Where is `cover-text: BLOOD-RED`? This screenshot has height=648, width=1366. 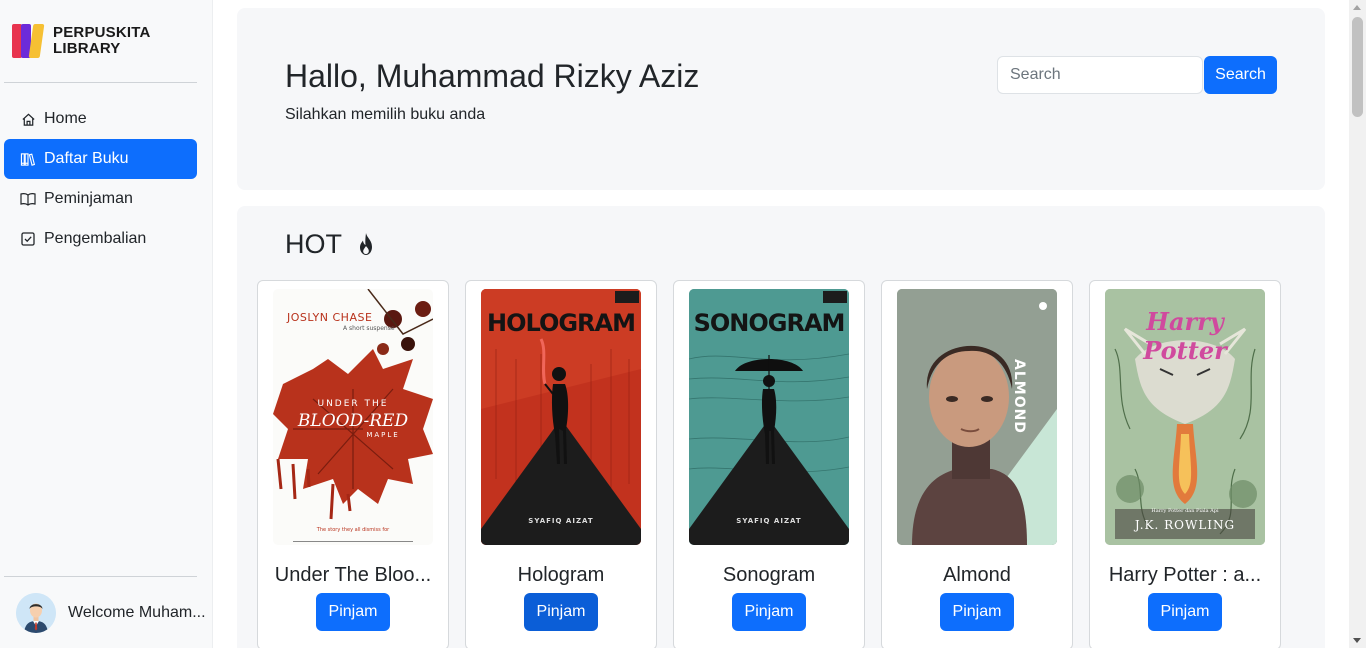 cover-text: BLOOD-RED is located at coordinates (353, 421).